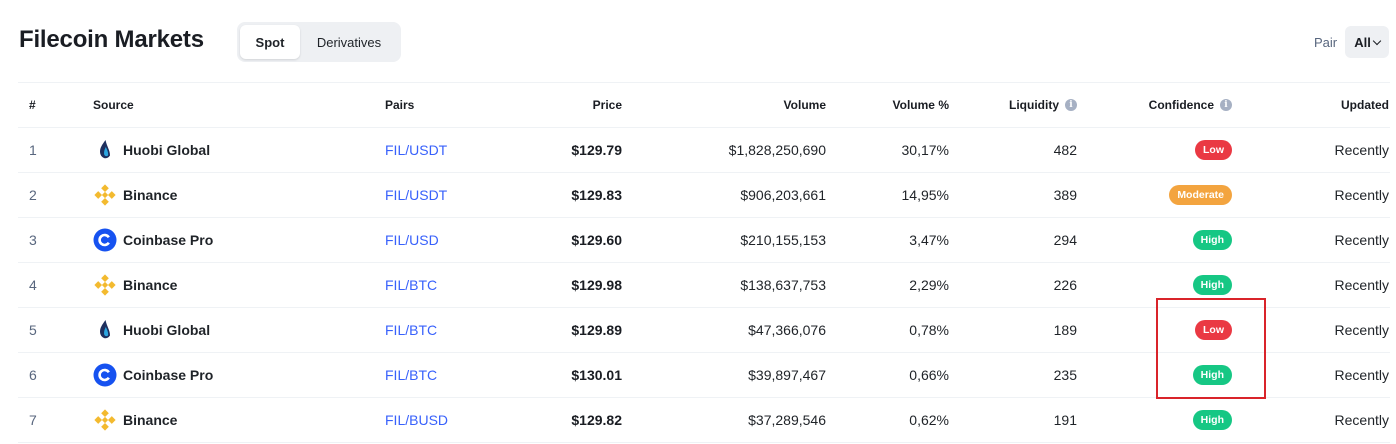 This screenshot has width=1396, height=444. What do you see at coordinates (783, 240) in the screenshot?
I see `volume-cell: $210,155,153` at bounding box center [783, 240].